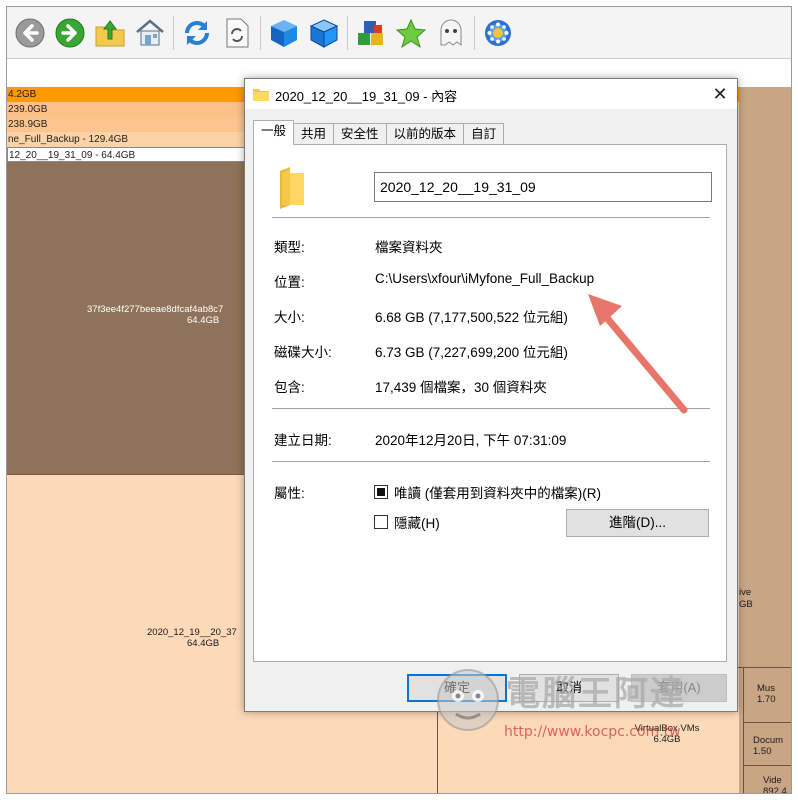 This screenshot has width=798, height=800. I want to click on folder-icon, so click(261, 95).